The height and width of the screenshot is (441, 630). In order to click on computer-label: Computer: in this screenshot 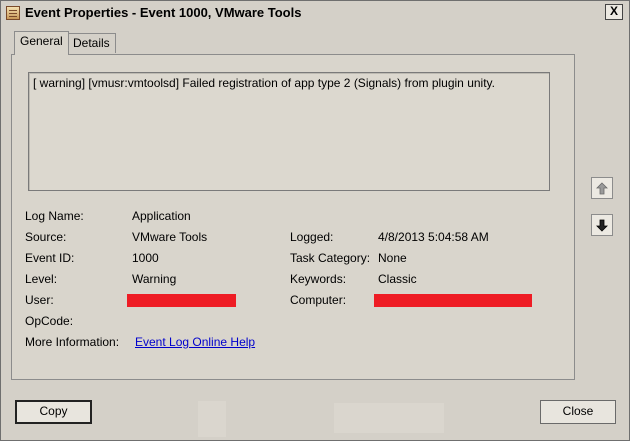, I will do `click(318, 300)`.